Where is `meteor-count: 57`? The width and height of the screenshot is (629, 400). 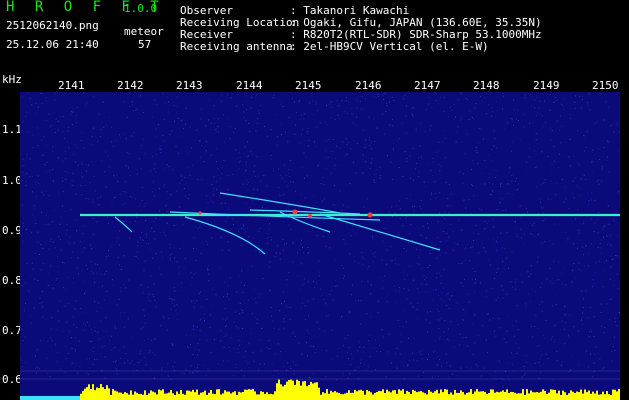
meteor-count: 57 is located at coordinates (145, 44).